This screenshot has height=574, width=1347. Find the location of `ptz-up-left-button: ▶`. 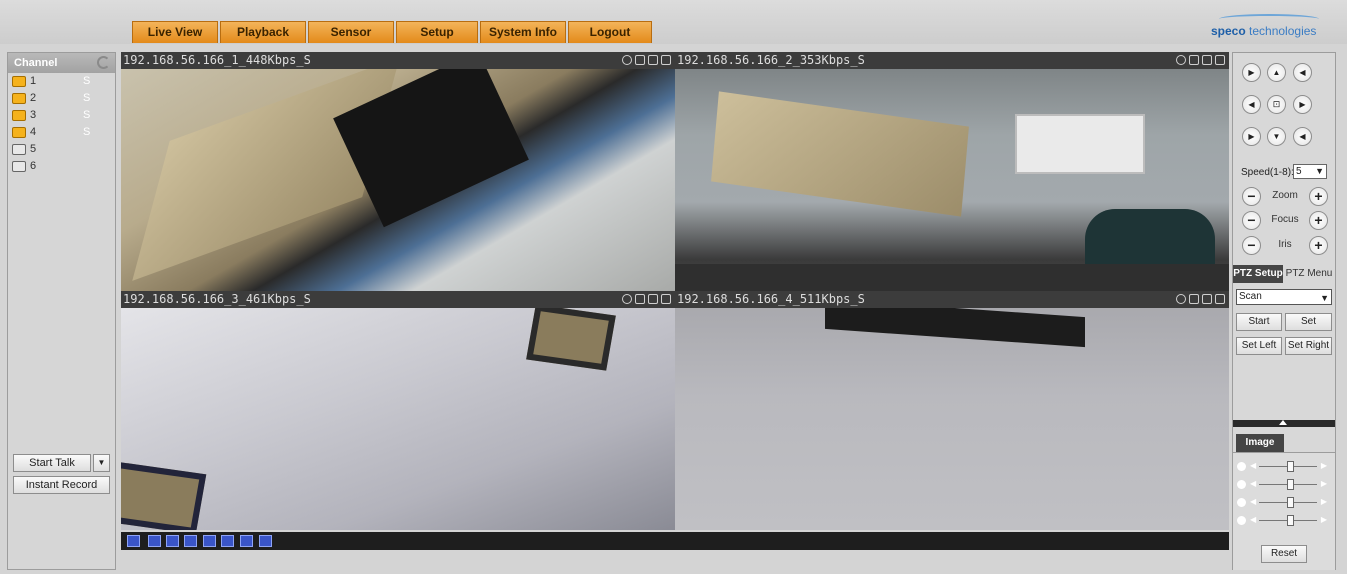

ptz-up-left-button: ▶ is located at coordinates (1251, 72).